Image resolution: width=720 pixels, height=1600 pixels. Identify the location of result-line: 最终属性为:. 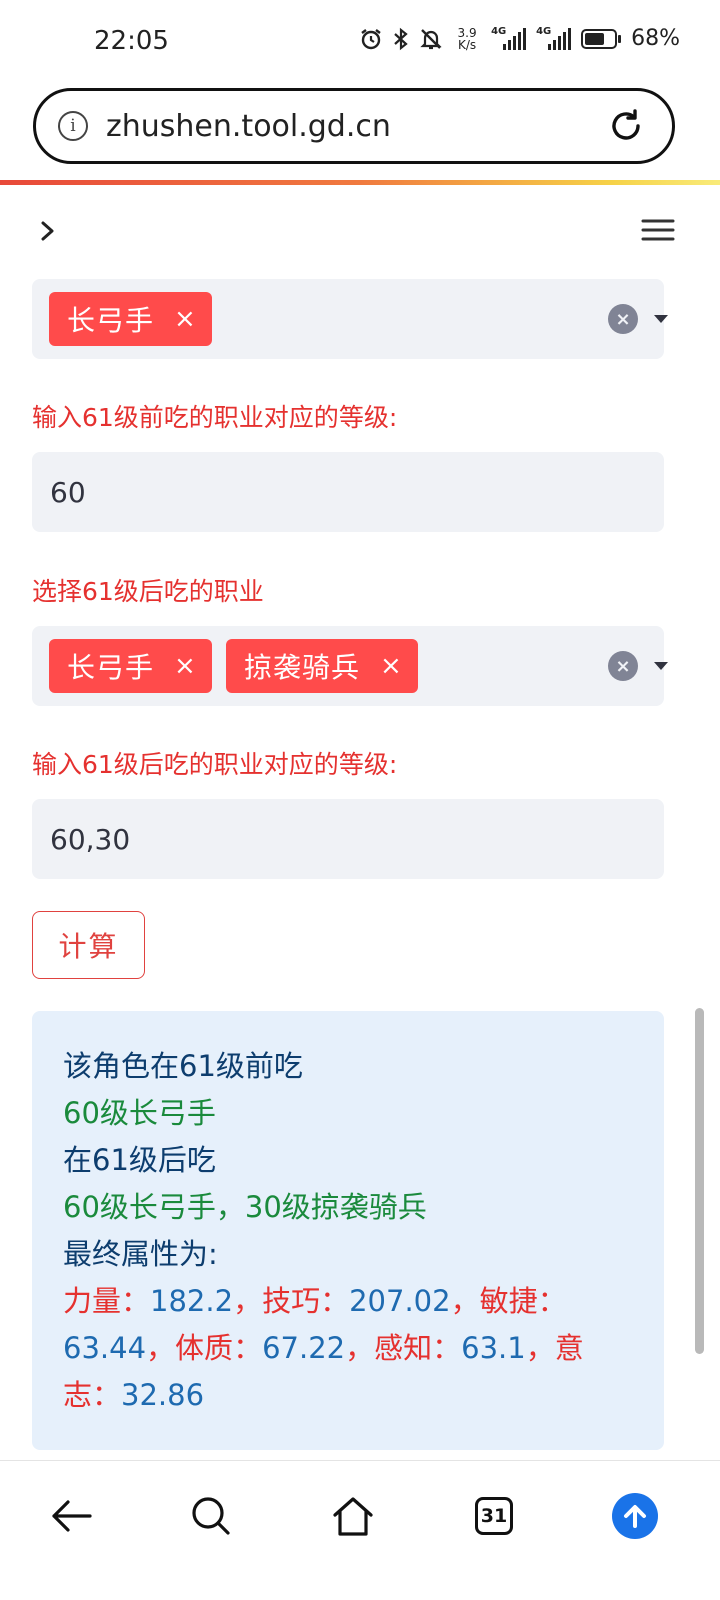
(140, 1254).